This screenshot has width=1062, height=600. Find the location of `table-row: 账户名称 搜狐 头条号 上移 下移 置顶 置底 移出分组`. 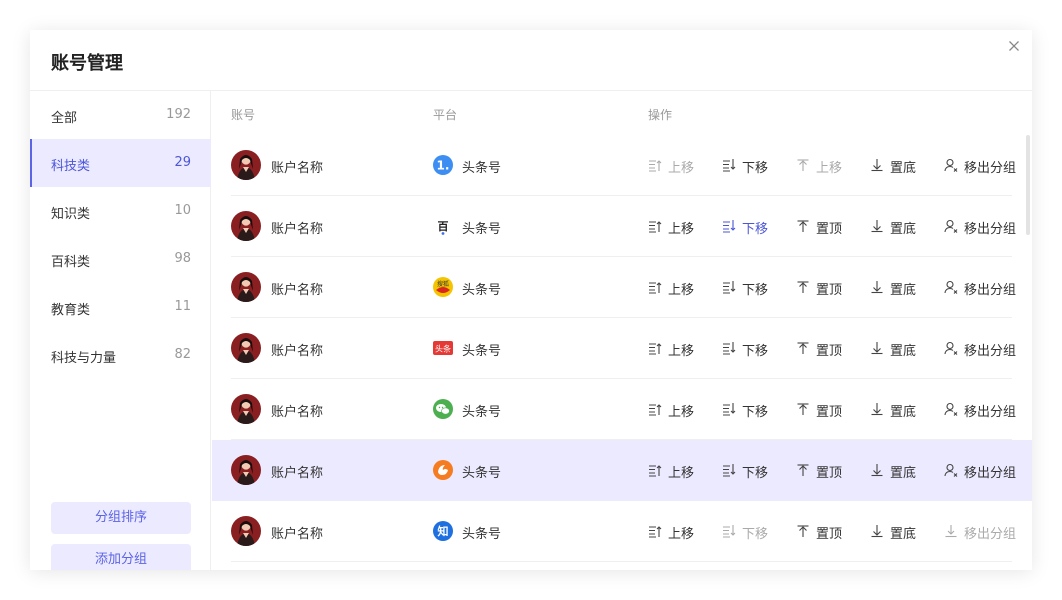

table-row: 账户名称 搜狐 头条号 上移 下移 置顶 置底 移出分组 is located at coordinates (622, 287).